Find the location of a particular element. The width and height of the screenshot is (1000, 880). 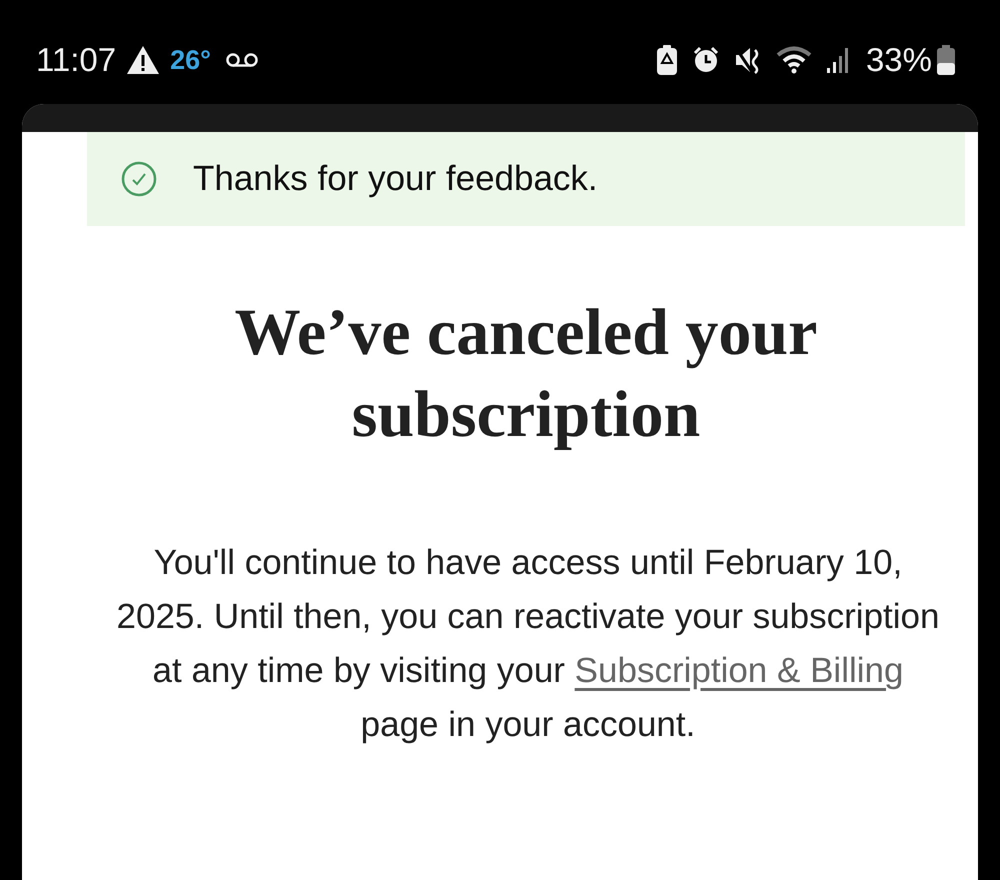

warning-icon is located at coordinates (143, 60).